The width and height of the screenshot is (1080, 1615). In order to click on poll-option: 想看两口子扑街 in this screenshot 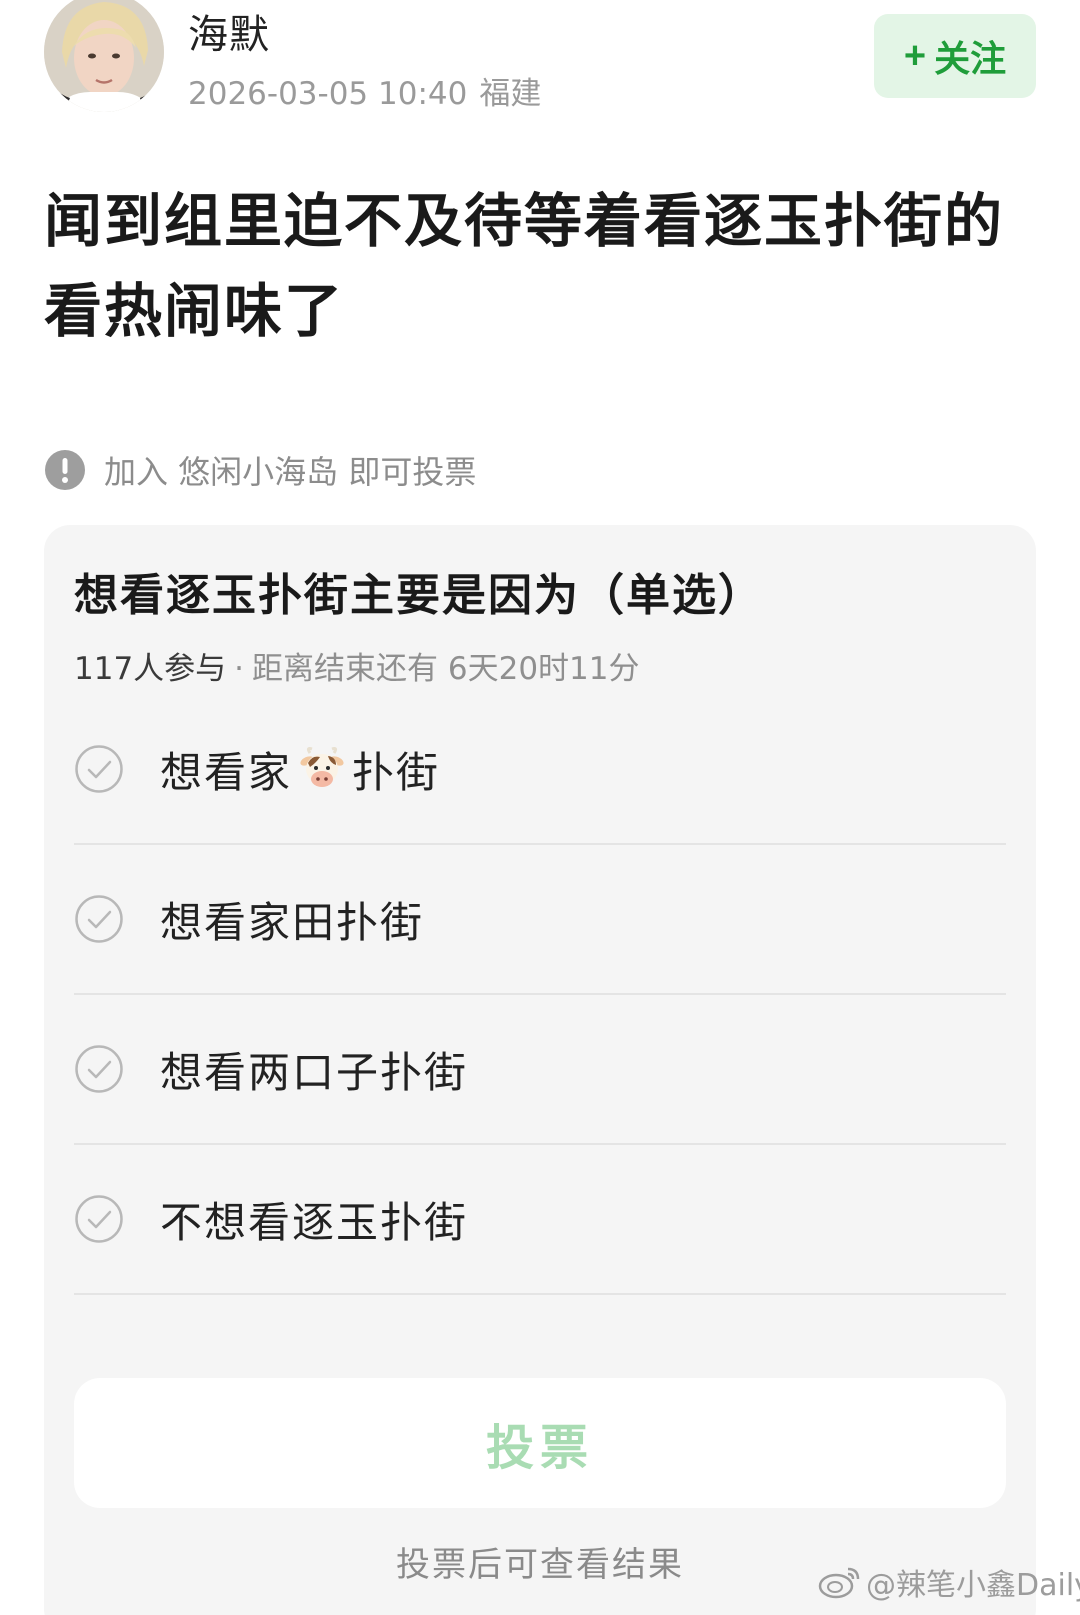, I will do `click(540, 1070)`.